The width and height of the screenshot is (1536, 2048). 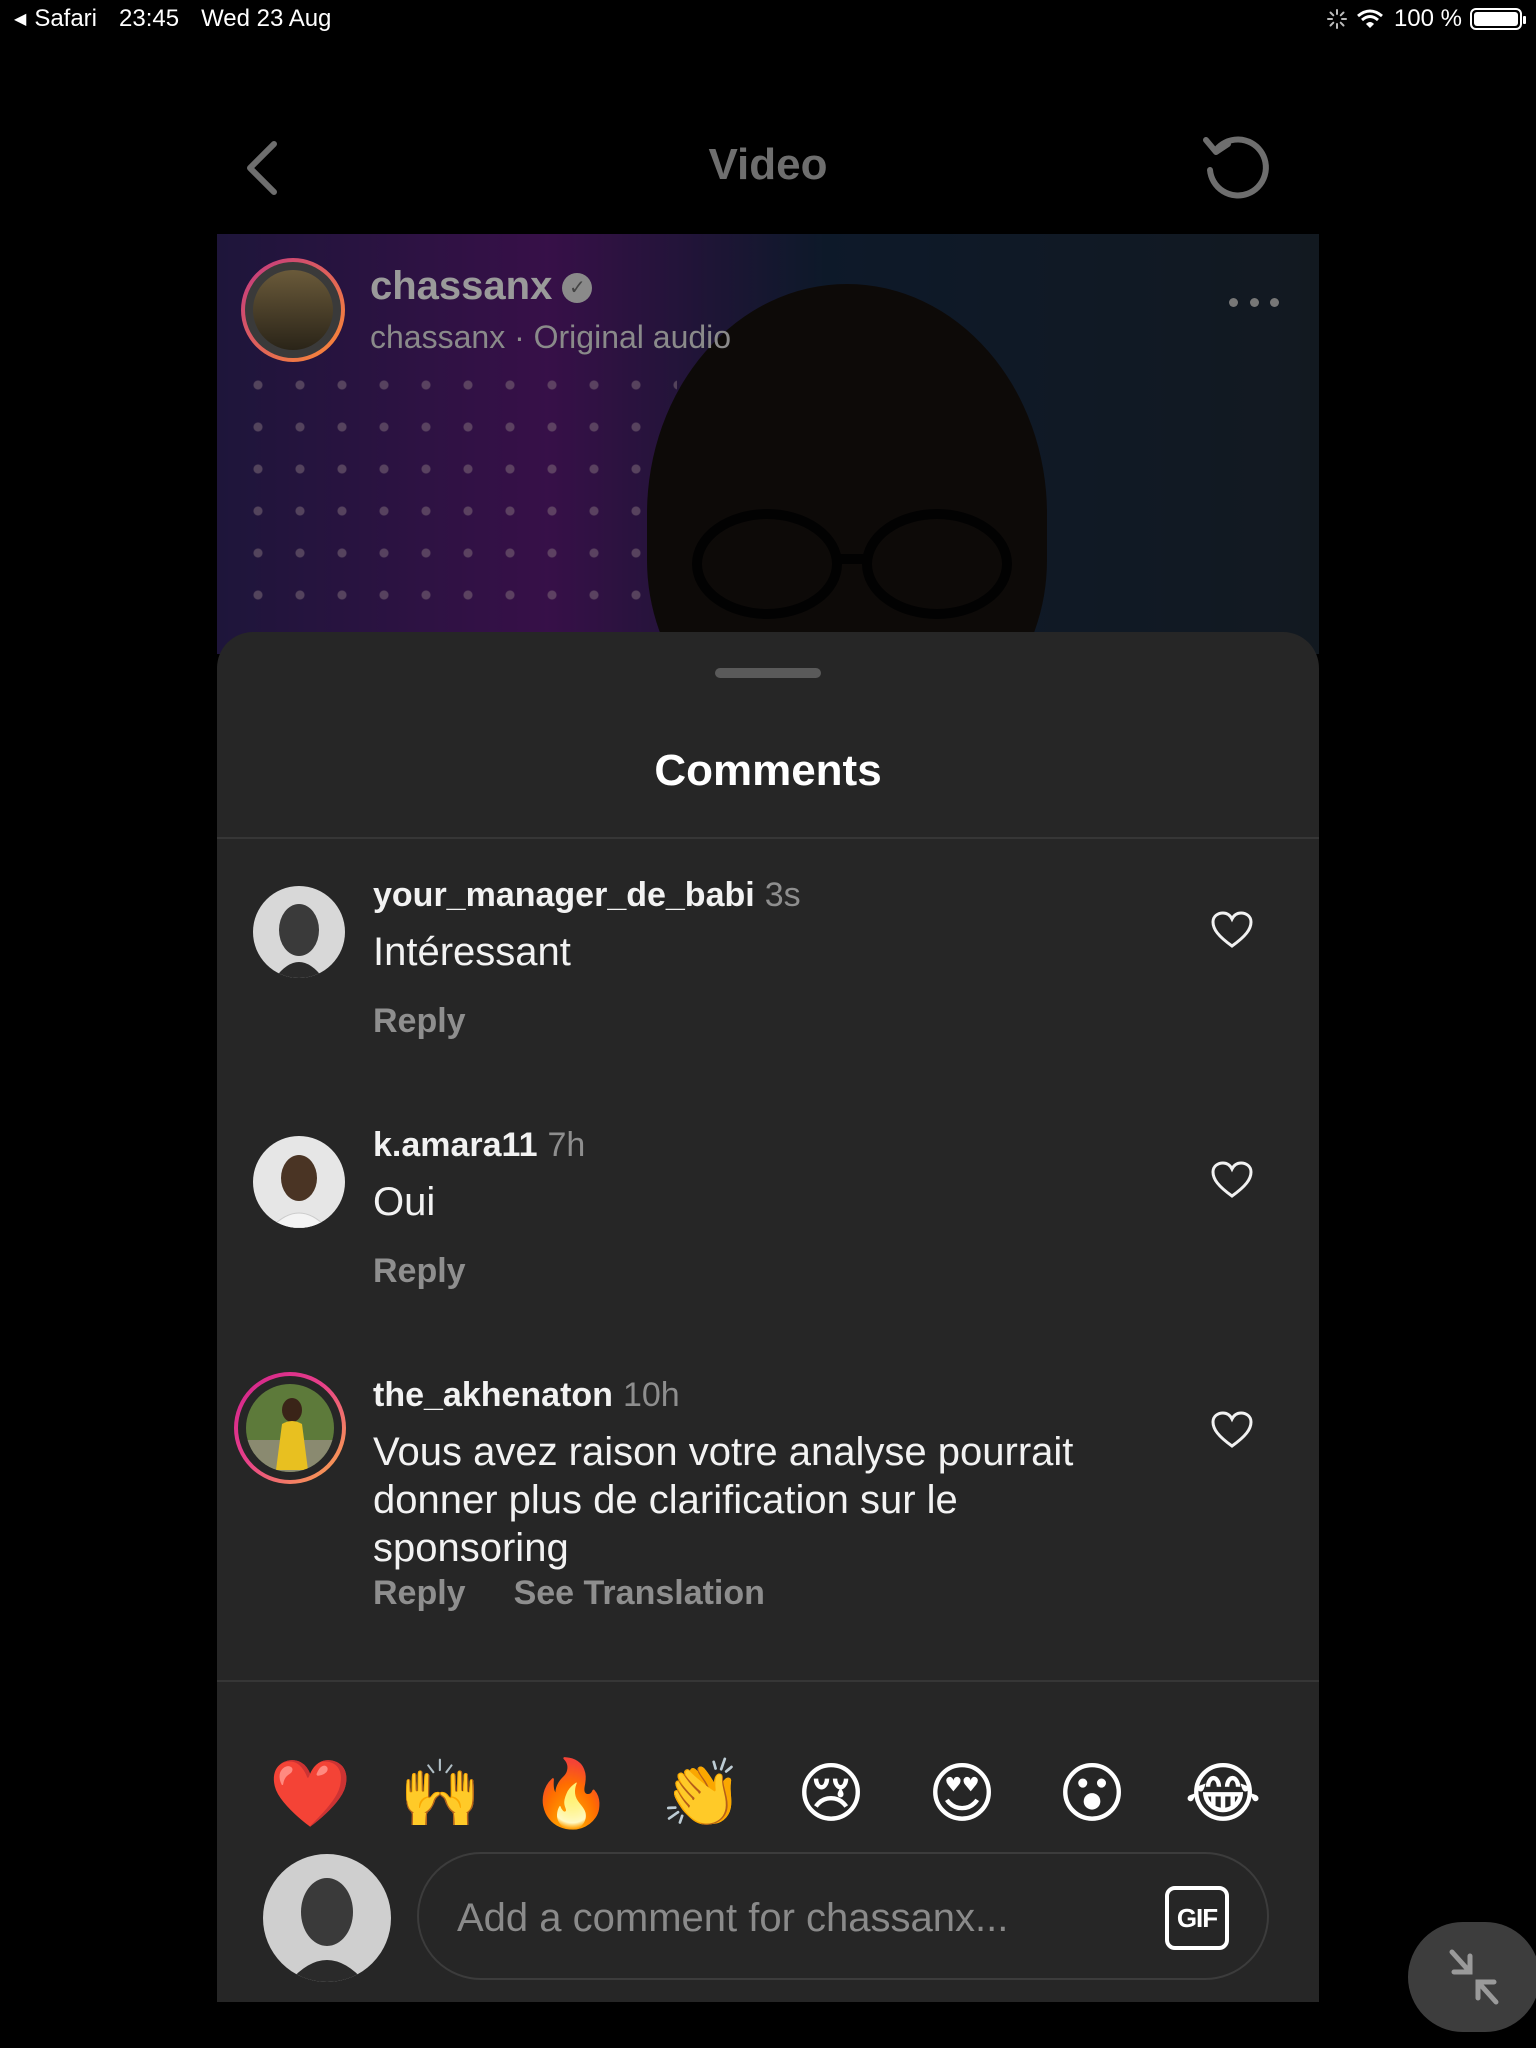 What do you see at coordinates (440, 1794) in the screenshot?
I see `emoji-raising-hands-button: 🙌` at bounding box center [440, 1794].